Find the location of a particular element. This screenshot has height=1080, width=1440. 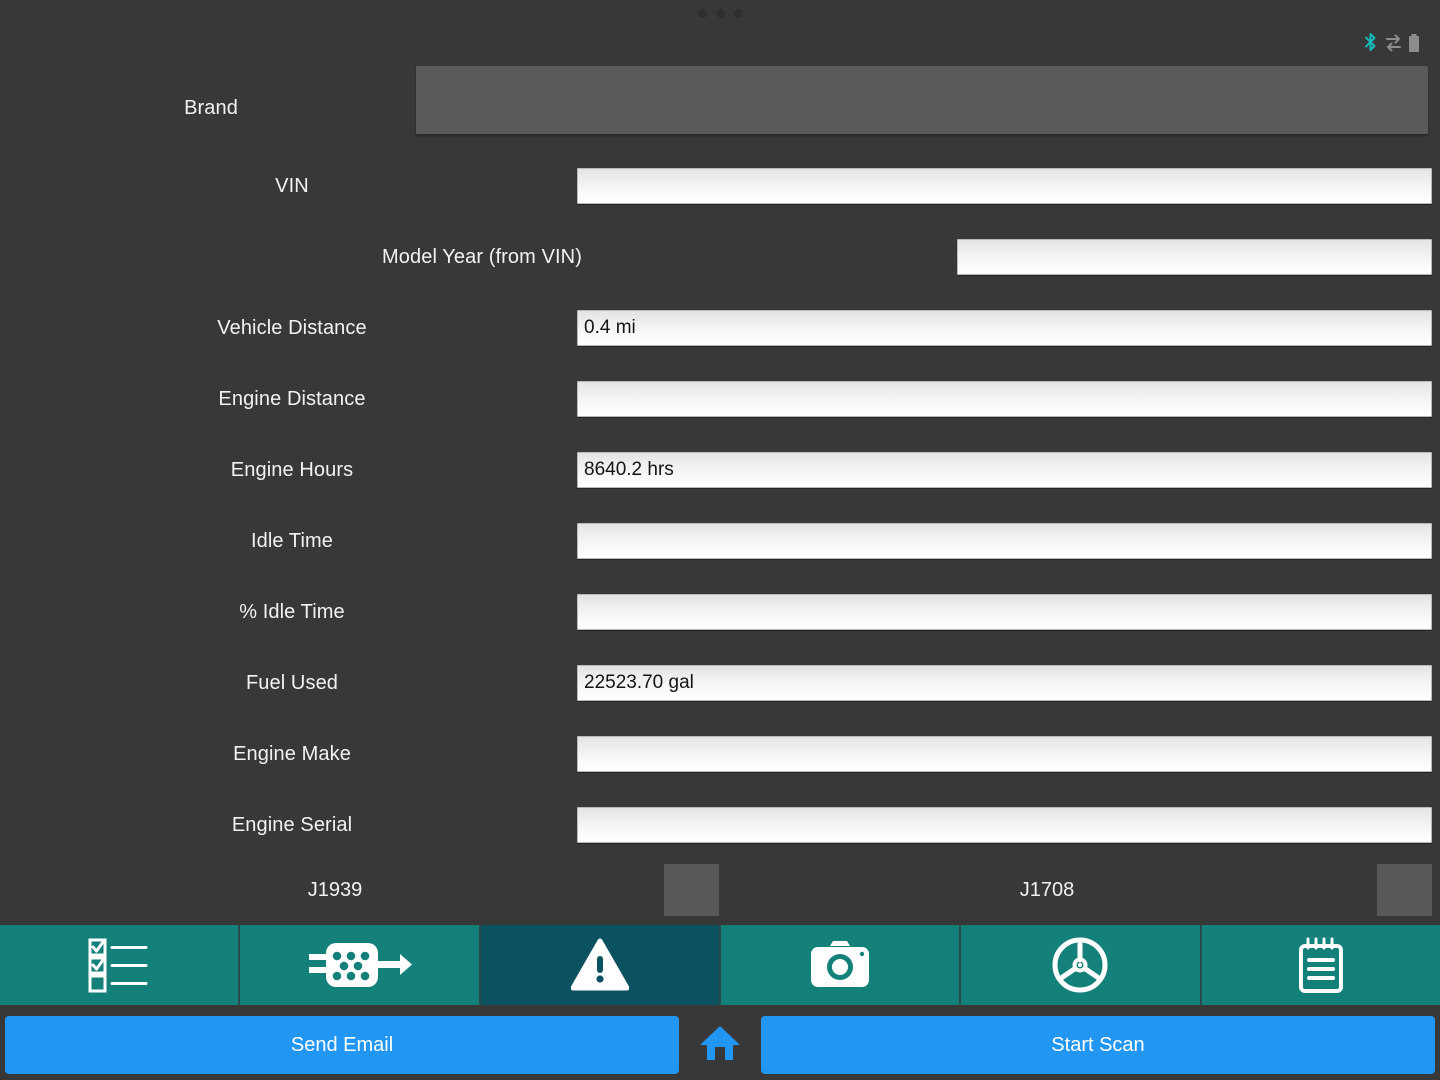

protocol-row: J1939 J1708 is located at coordinates (720, 890).